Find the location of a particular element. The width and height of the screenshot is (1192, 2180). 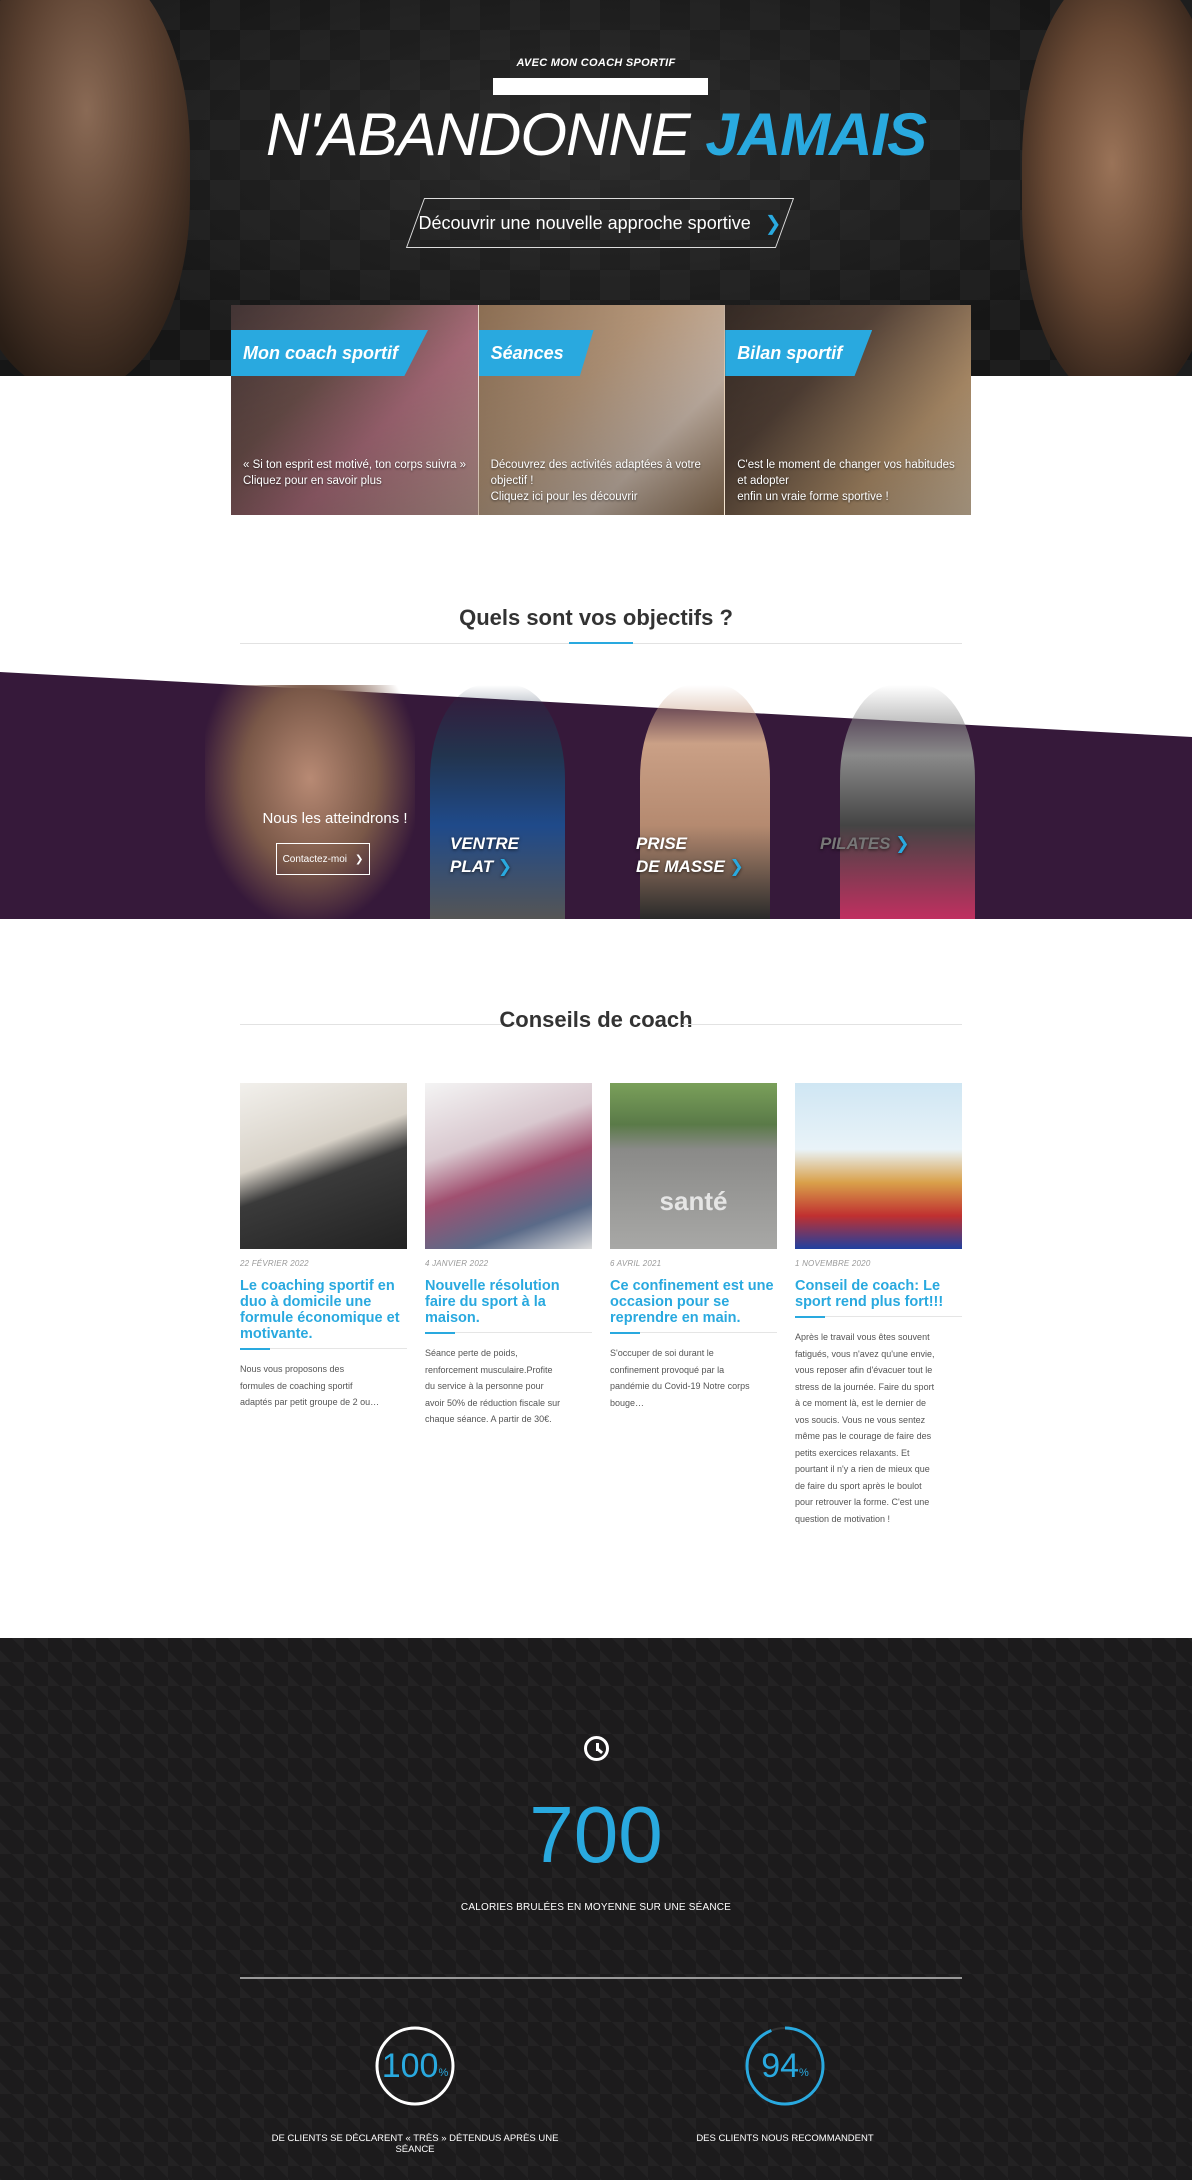

hero-divider-bar is located at coordinates (600, 86).